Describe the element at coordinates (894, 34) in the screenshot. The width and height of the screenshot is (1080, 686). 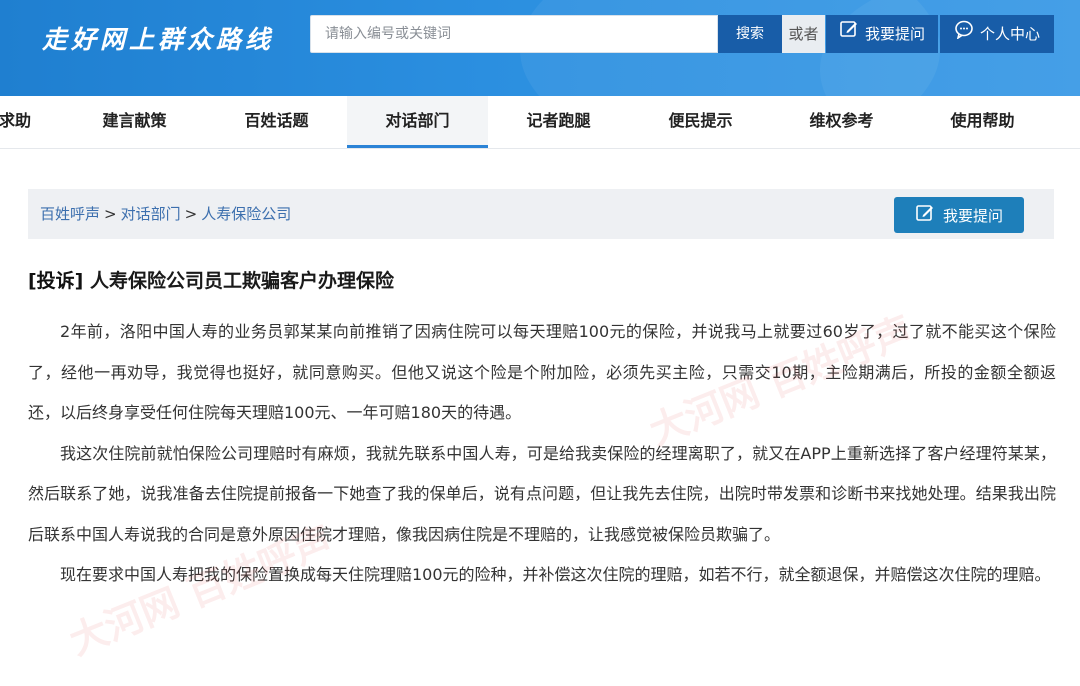
I see `header-ask-question-label: 我要提问` at that location.